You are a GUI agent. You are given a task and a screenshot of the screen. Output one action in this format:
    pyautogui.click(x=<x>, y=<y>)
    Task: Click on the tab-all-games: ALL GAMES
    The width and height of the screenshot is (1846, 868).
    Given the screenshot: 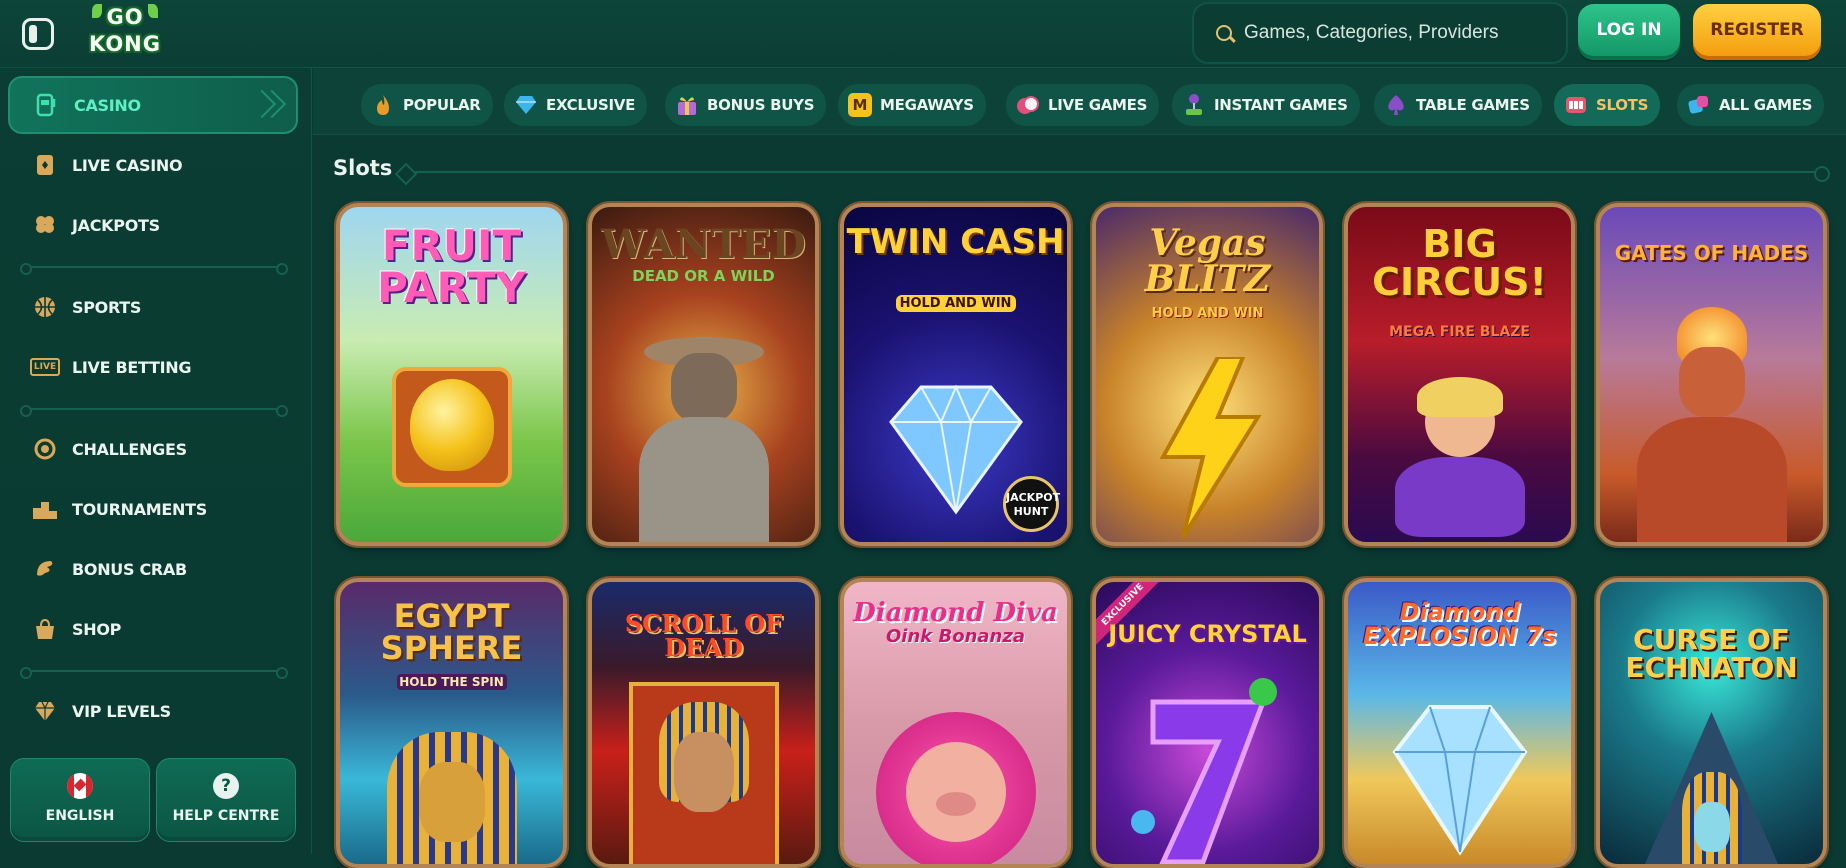 What is the action you would take?
    pyautogui.click(x=1751, y=105)
    